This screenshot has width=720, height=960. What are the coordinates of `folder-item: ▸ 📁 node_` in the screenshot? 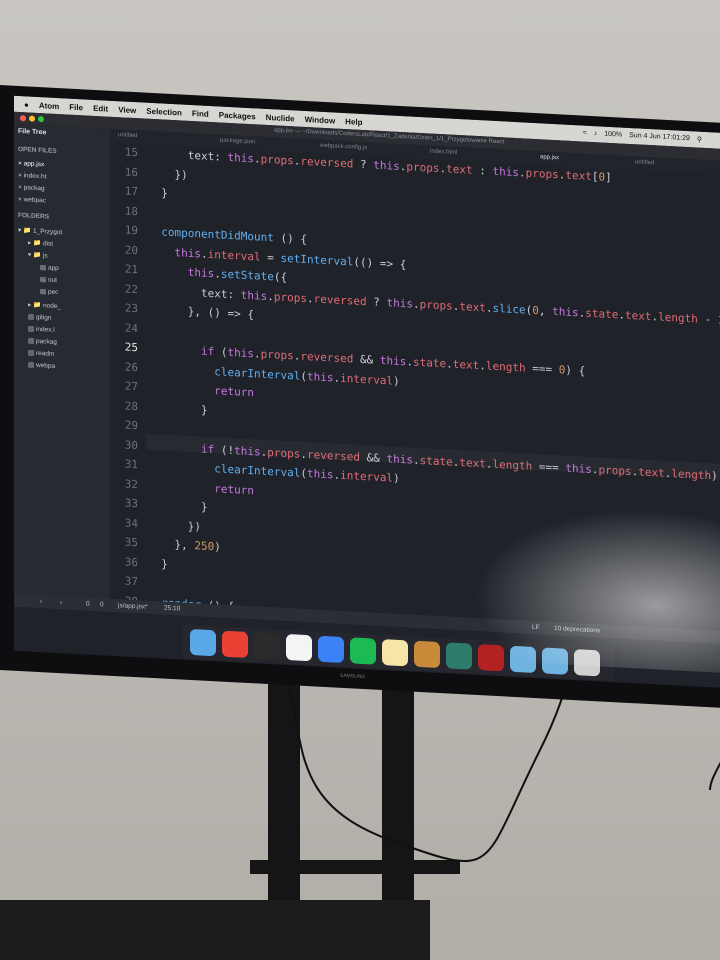 It's located at (44, 305).